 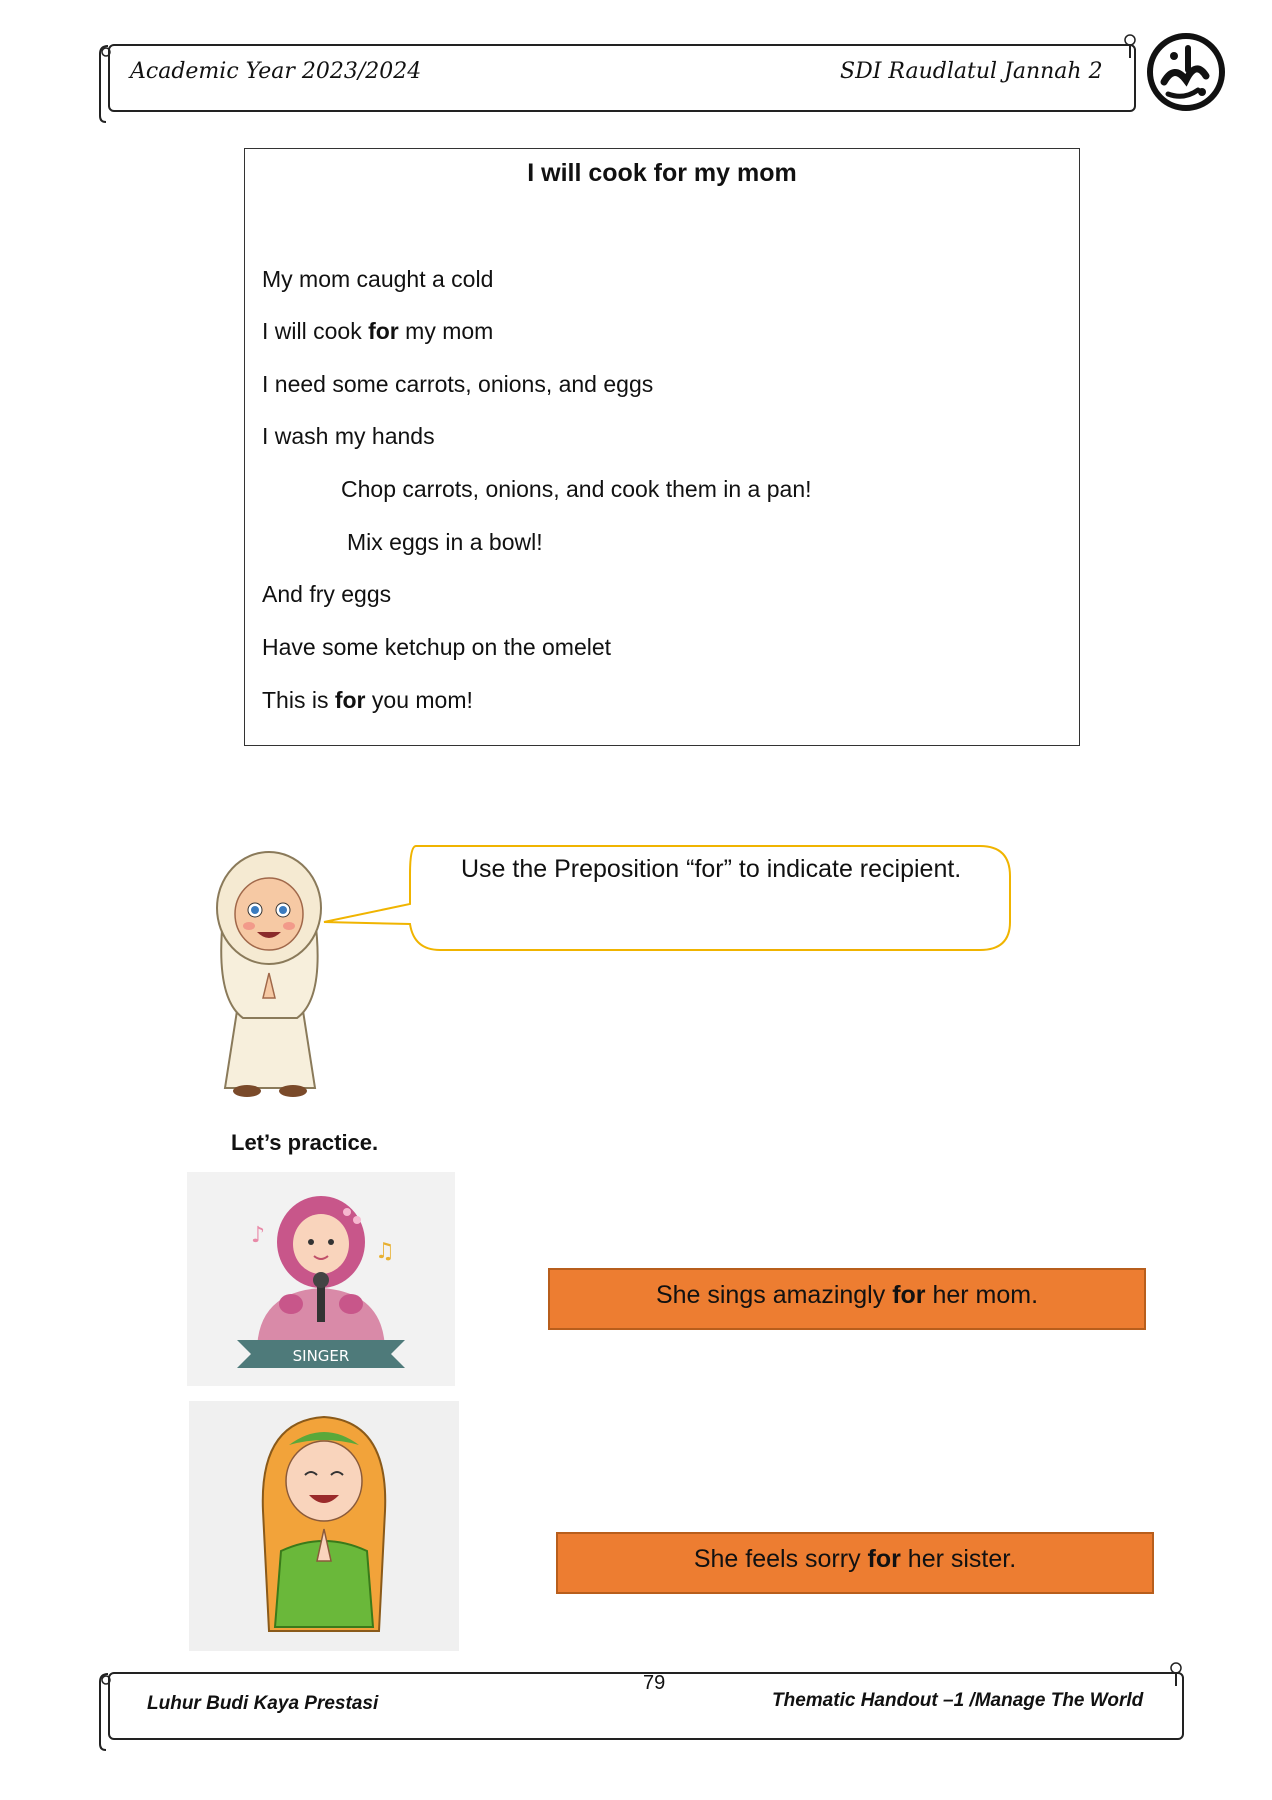 I want to click on story-line-4: I wash my hands, so click(x=348, y=436).